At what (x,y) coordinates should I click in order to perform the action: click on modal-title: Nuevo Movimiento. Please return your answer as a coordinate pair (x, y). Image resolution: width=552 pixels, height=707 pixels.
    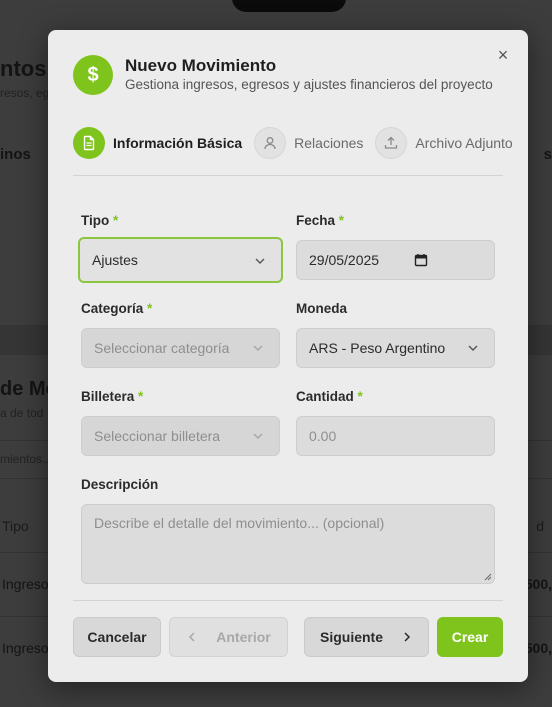
    Looking at the image, I should click on (201, 65).